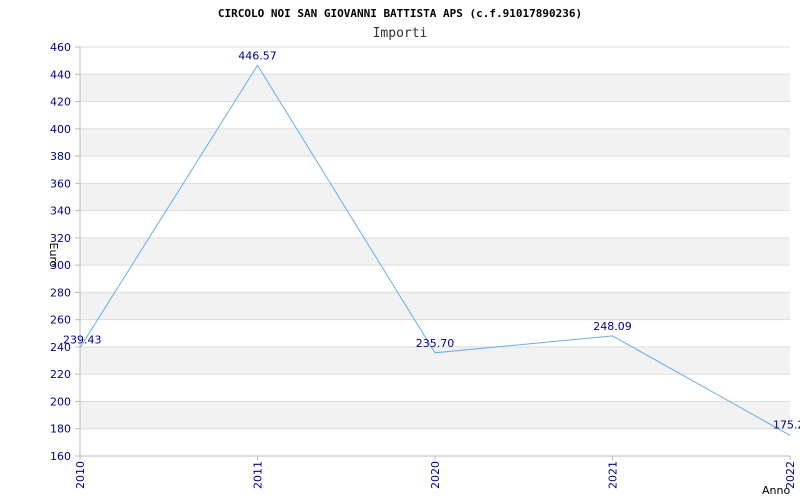  What do you see at coordinates (60, 156) in the screenshot?
I see `y-tick-label: 380` at bounding box center [60, 156].